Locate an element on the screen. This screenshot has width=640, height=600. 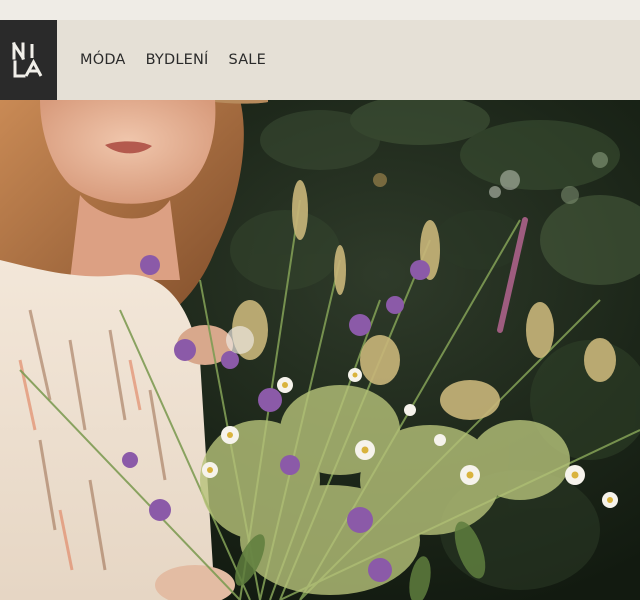
nila-logo-icon is located at coordinates (26, 59).